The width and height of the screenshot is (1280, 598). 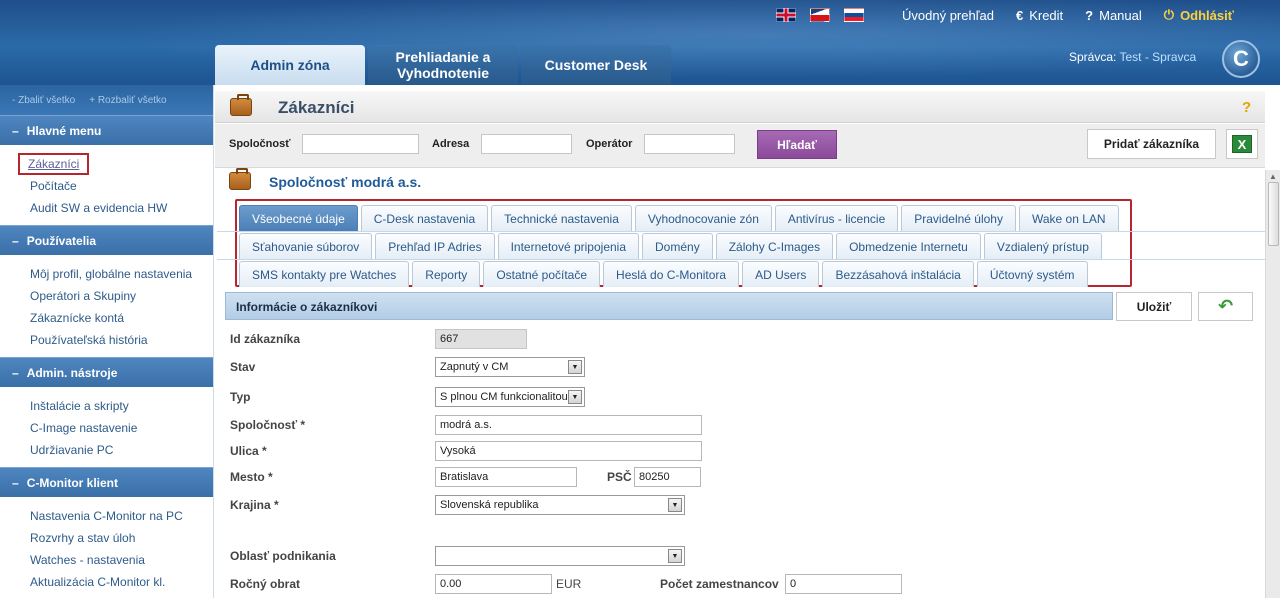 What do you see at coordinates (121, 340) in the screenshot?
I see `sidebar-item-user-history: Používateľská história` at bounding box center [121, 340].